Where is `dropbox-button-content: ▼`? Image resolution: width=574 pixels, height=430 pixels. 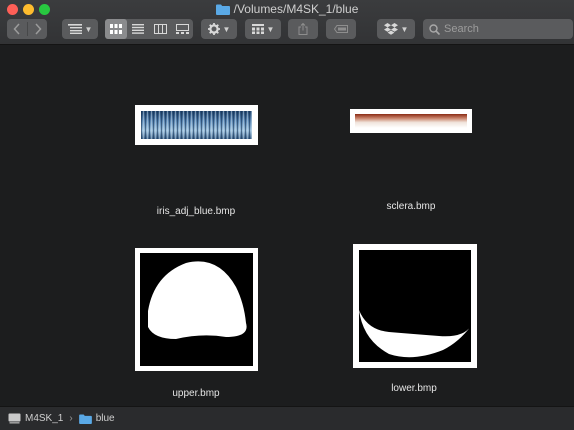 dropbox-button-content: ▼ is located at coordinates (396, 29).